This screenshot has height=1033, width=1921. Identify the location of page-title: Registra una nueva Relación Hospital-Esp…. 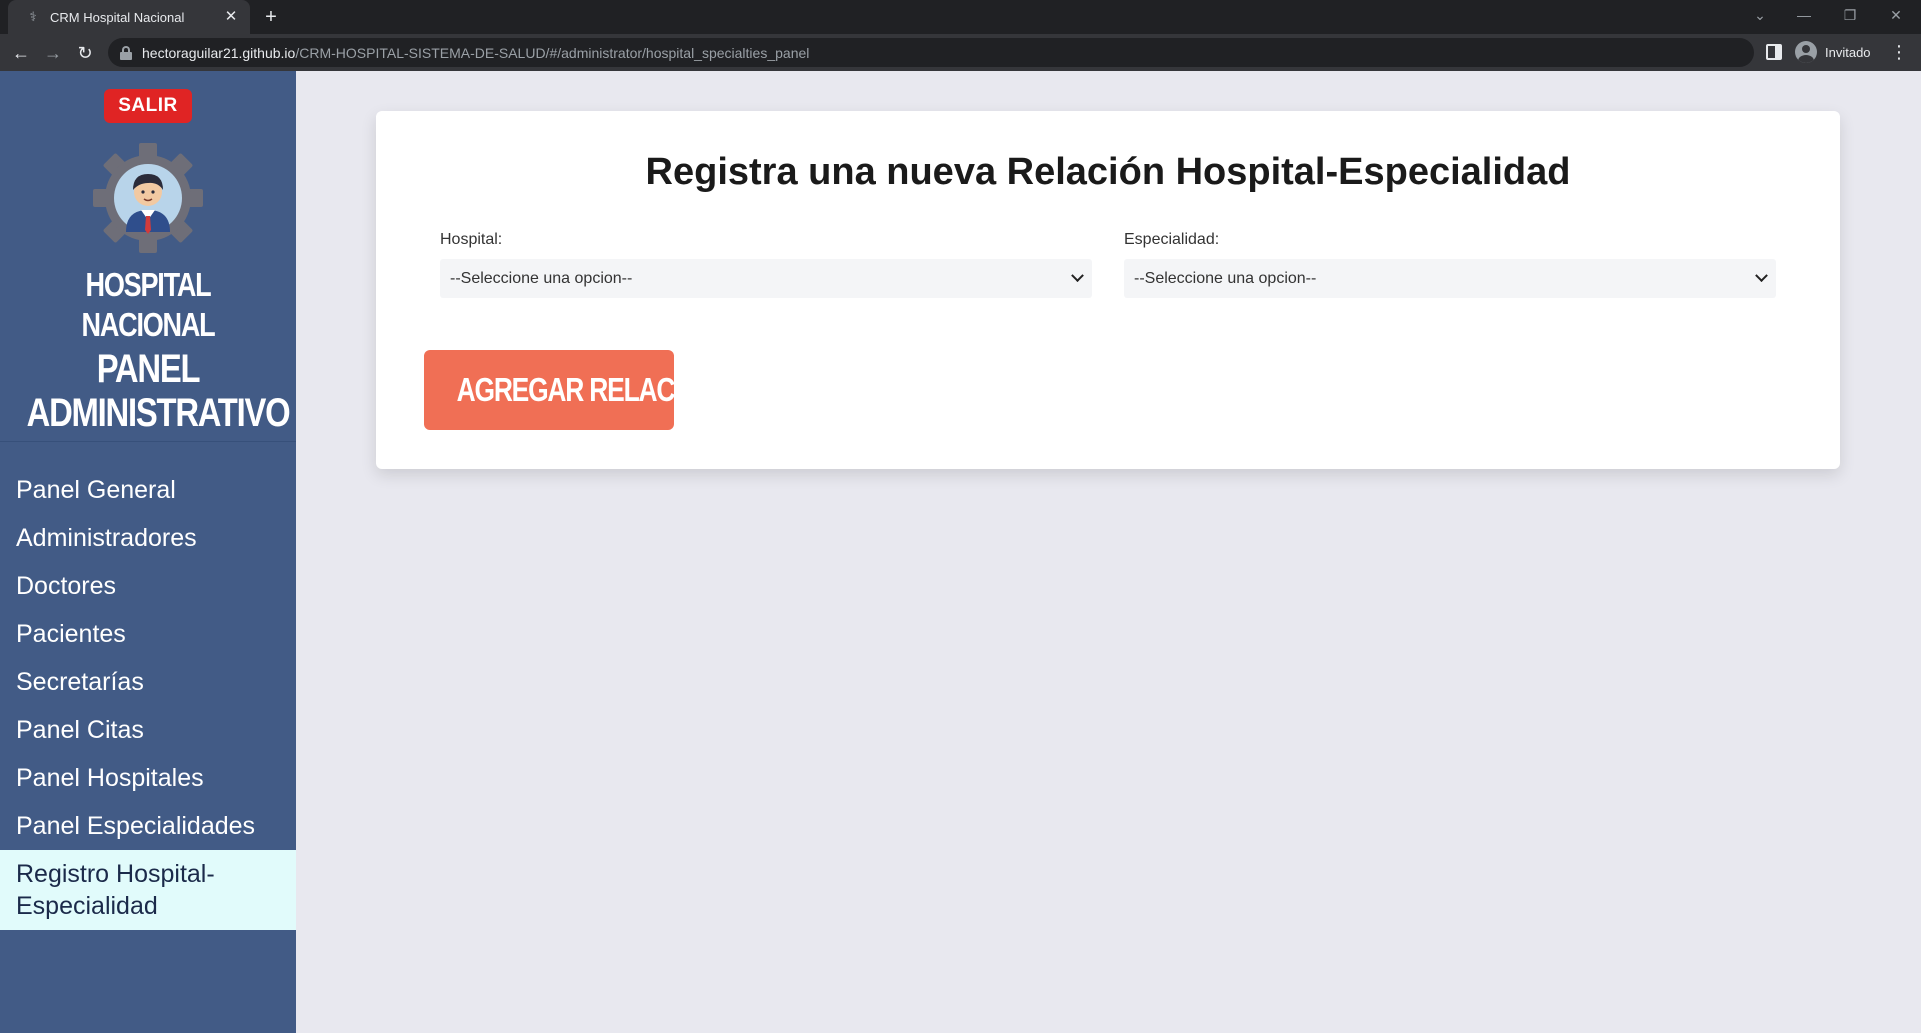
(1108, 172).